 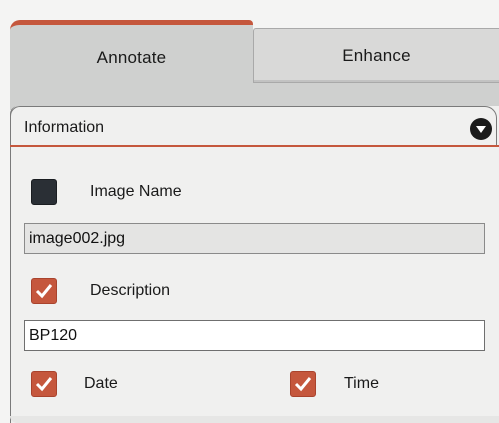 I want to click on tab-enhance: Enhance, so click(x=376, y=55).